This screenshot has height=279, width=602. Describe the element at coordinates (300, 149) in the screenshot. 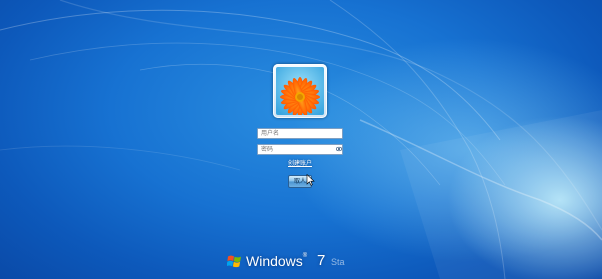

I see `password-input` at that location.